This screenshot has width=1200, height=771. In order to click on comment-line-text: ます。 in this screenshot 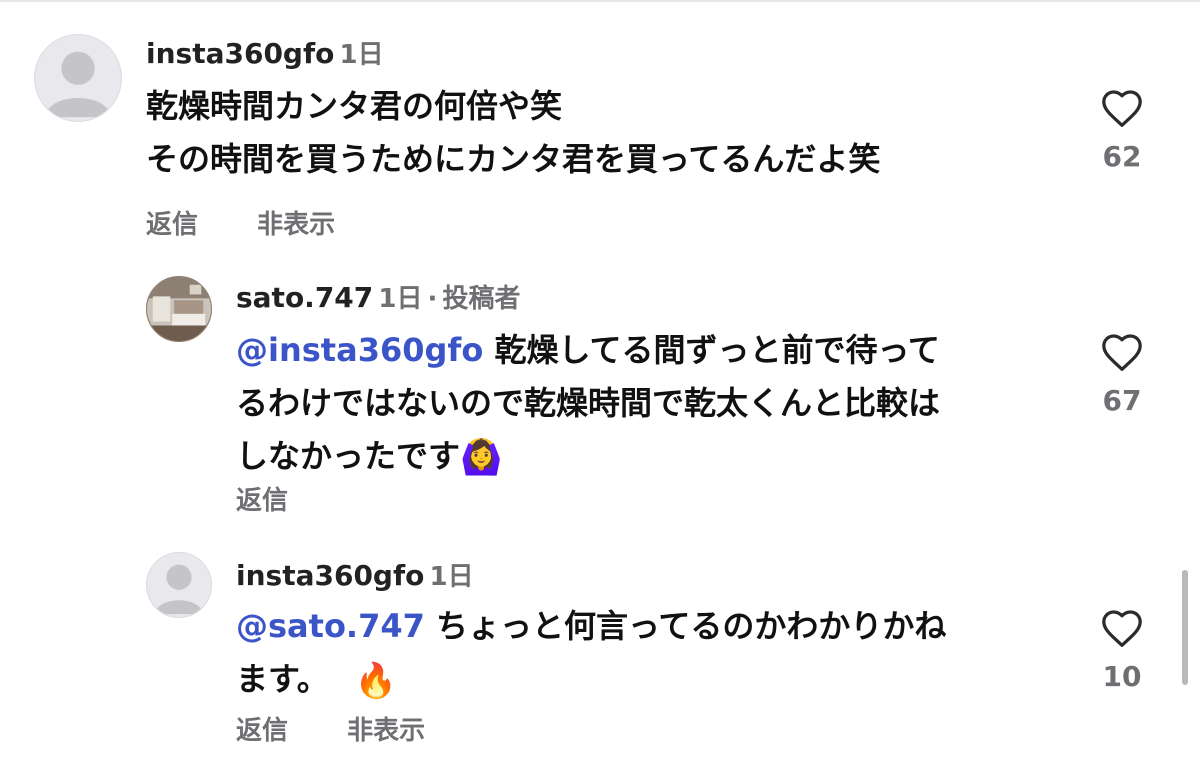, I will do `click(282, 679)`.